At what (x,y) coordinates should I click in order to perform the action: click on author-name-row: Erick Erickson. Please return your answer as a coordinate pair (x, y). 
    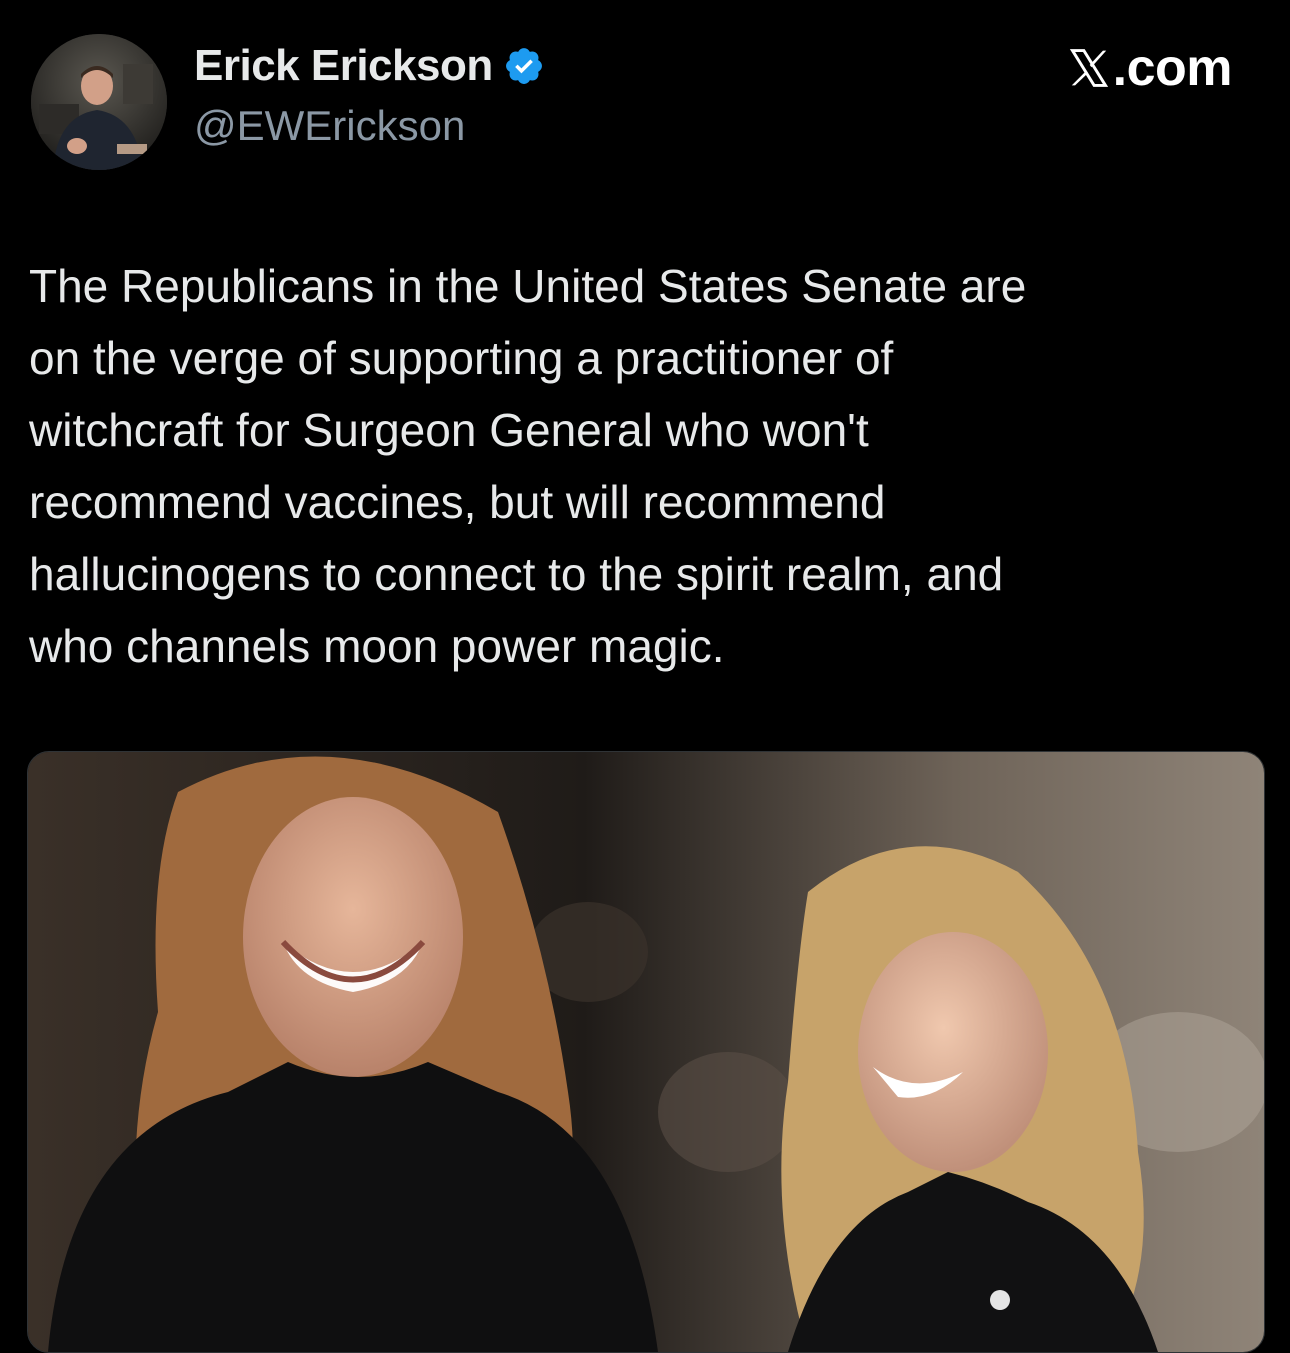
    Looking at the image, I should click on (369, 66).